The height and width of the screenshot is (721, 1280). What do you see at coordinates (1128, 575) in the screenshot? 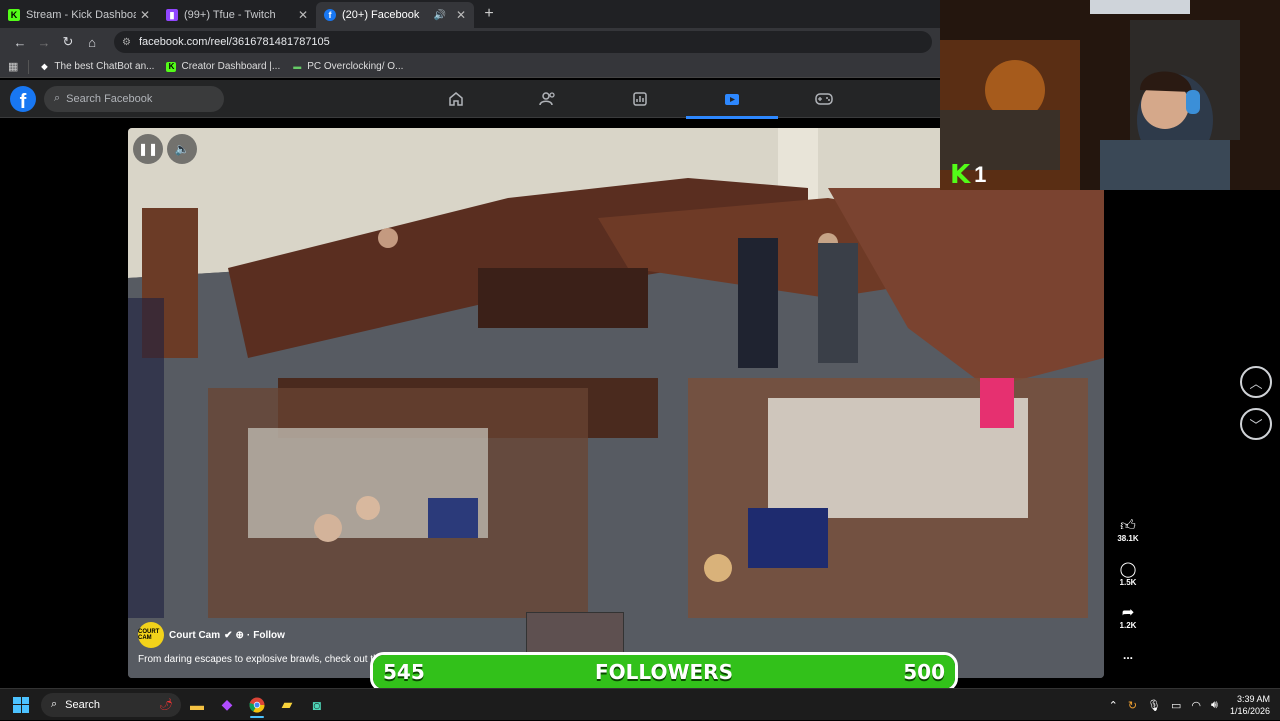
I see `comment-button: ◯ 1.5K` at bounding box center [1128, 575].